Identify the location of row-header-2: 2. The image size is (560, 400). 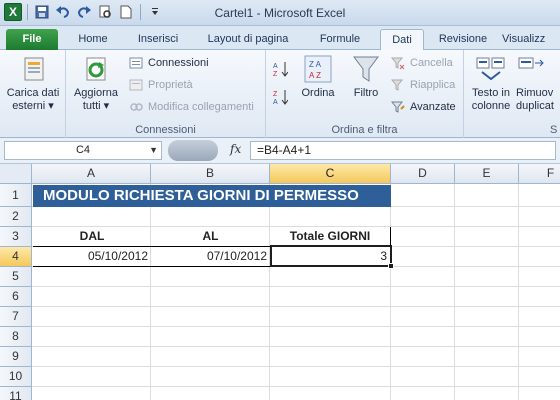
(16, 217).